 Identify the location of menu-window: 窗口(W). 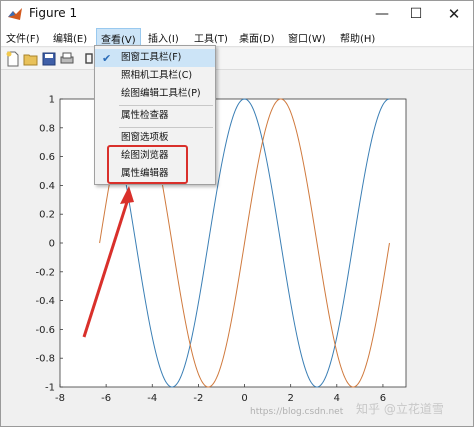
(307, 37).